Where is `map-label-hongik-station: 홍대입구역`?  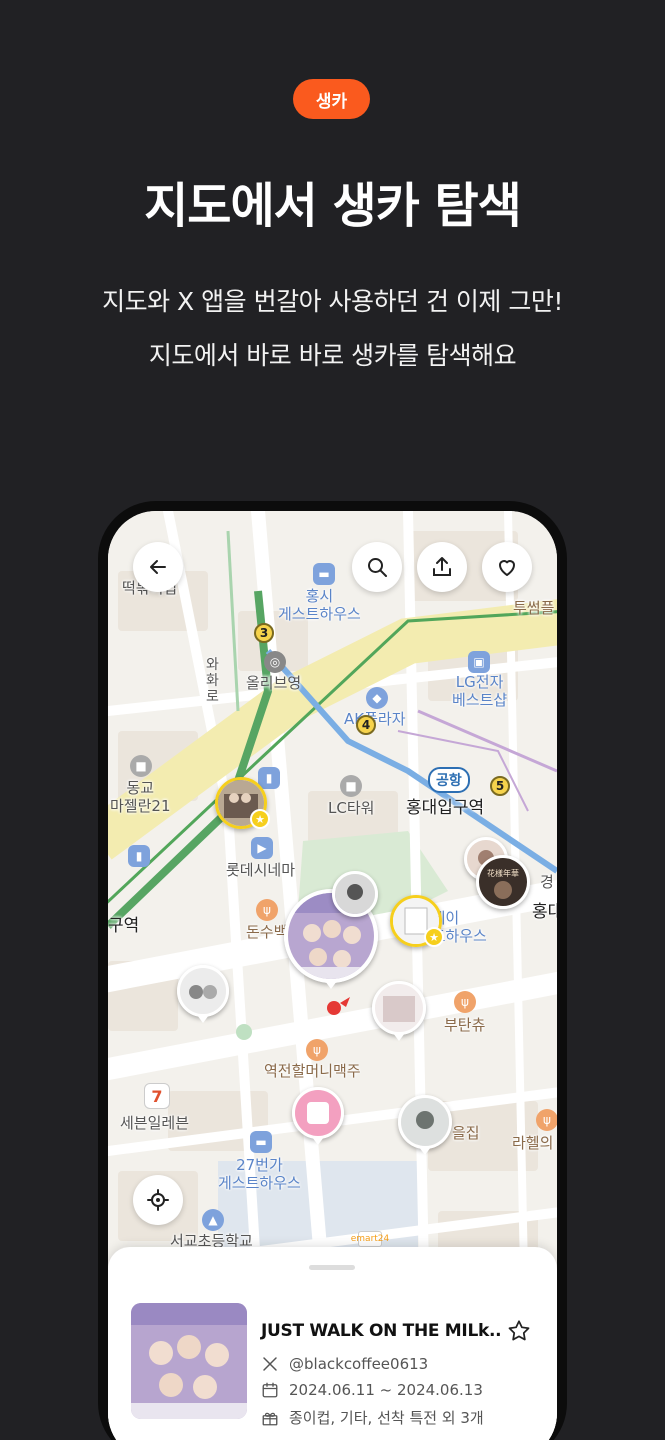 map-label-hongik-station: 홍대입구역 is located at coordinates (445, 808).